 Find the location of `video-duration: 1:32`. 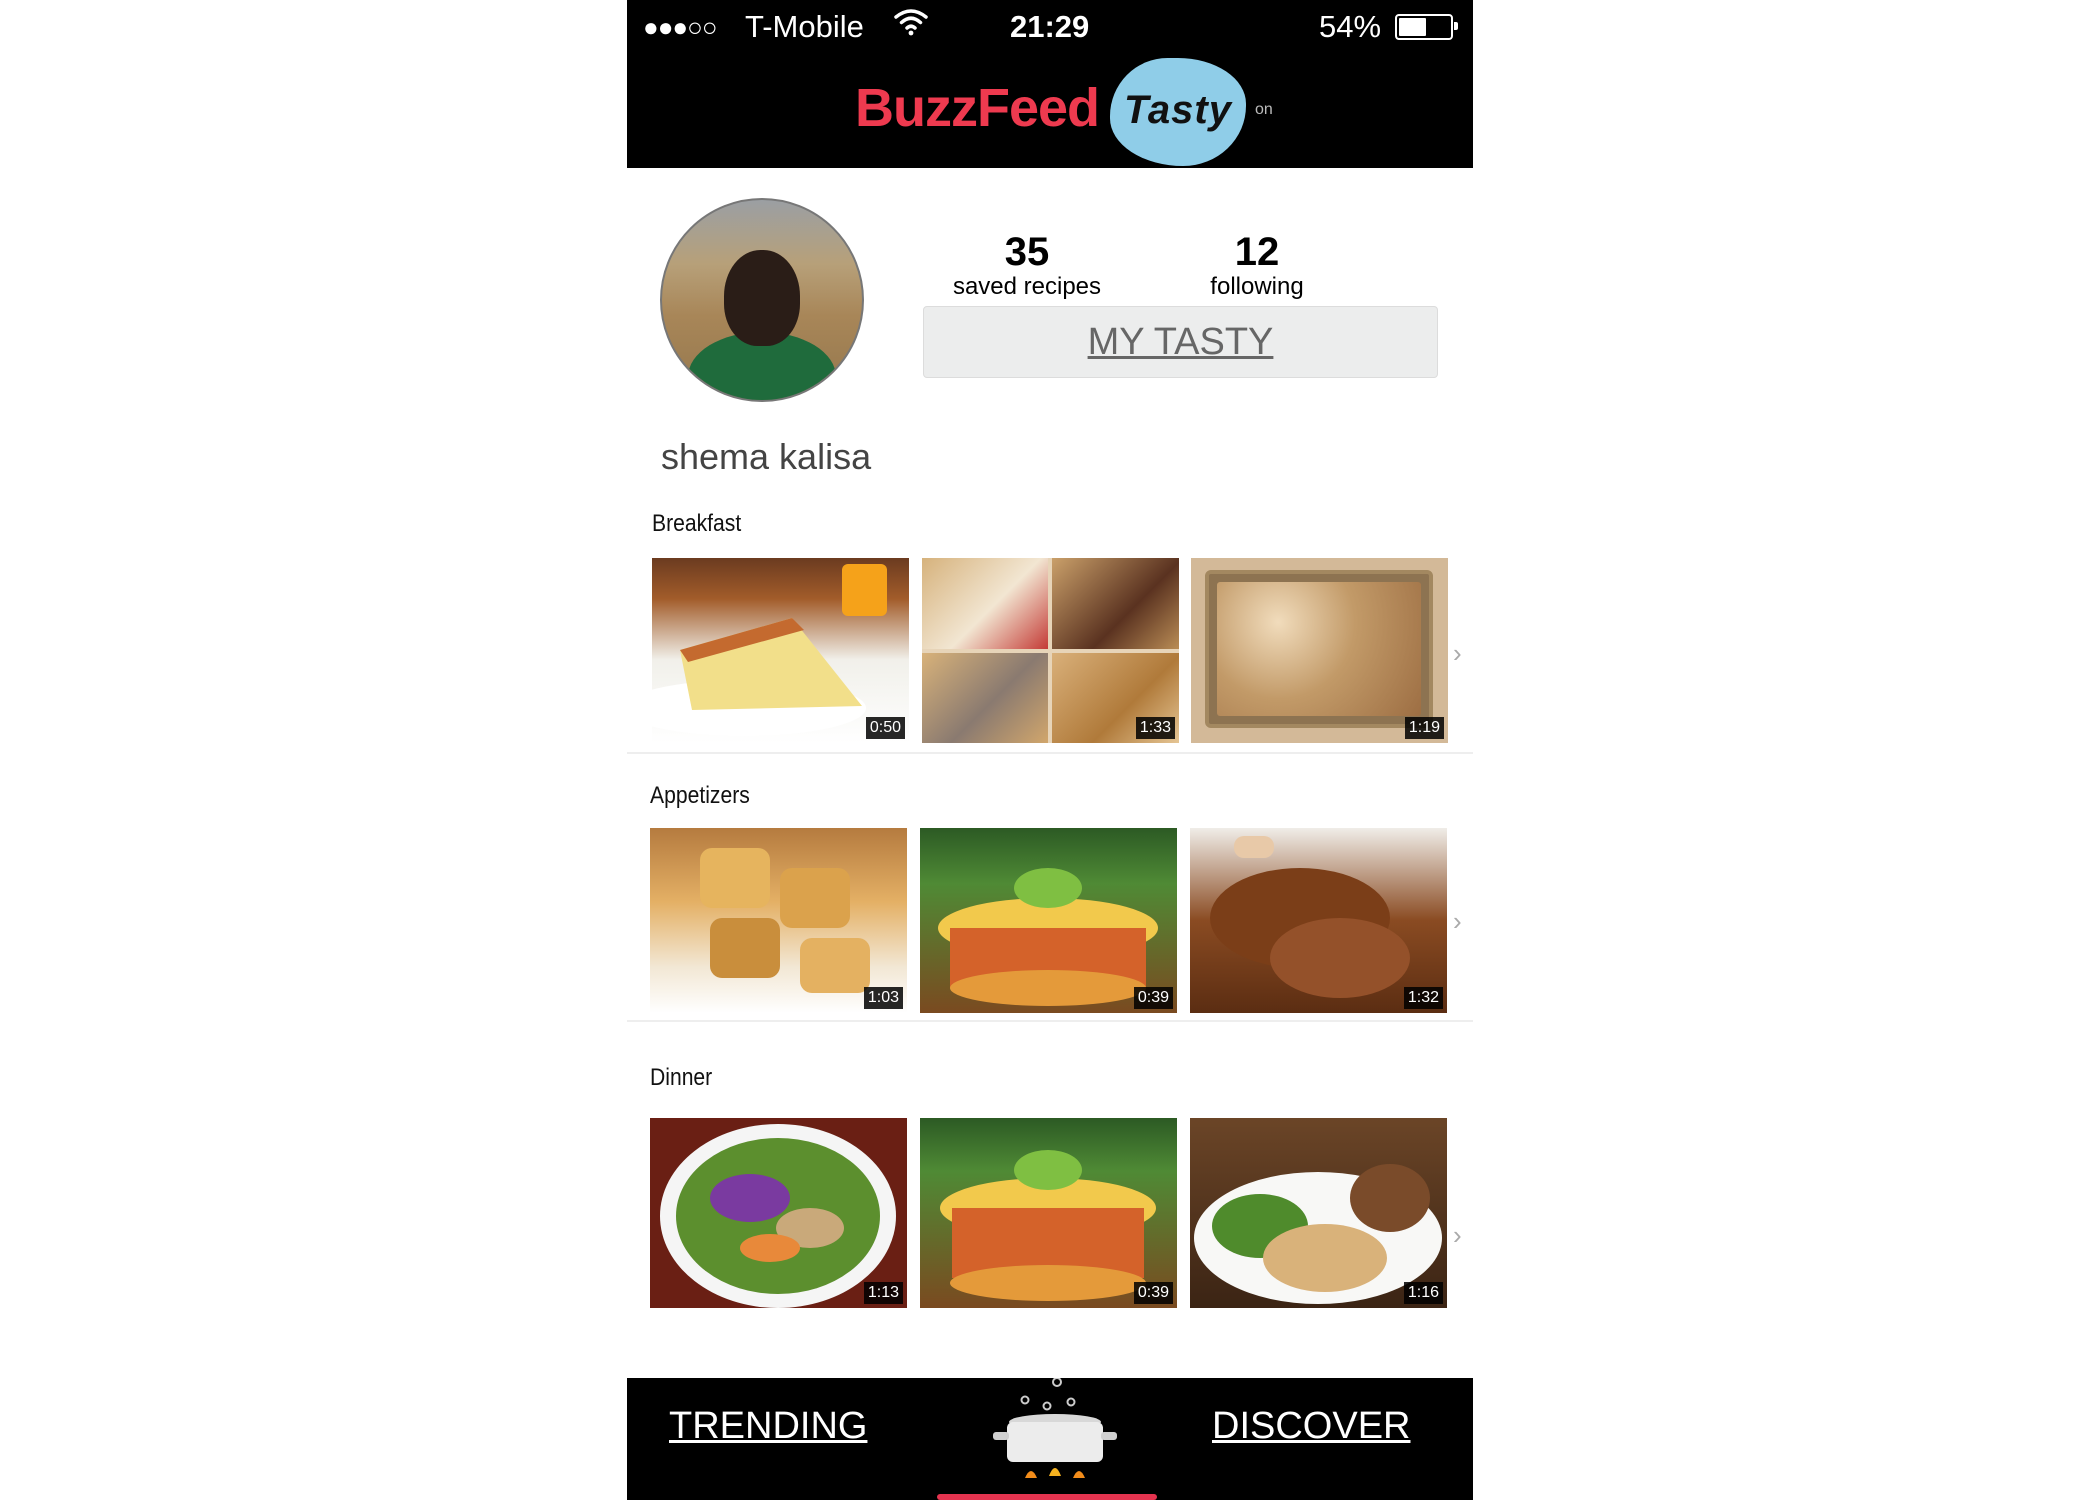

video-duration: 1:32 is located at coordinates (1423, 998).